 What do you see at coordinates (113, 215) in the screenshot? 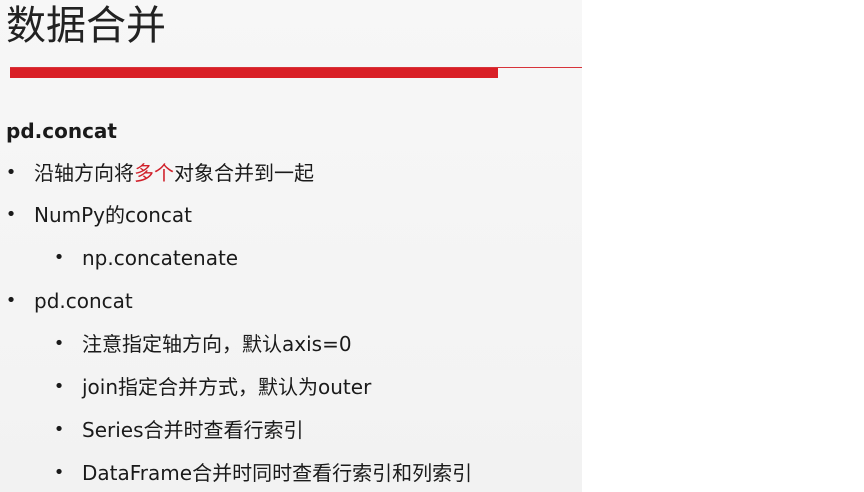
I see `bullet-text: NumPy的concat` at bounding box center [113, 215].